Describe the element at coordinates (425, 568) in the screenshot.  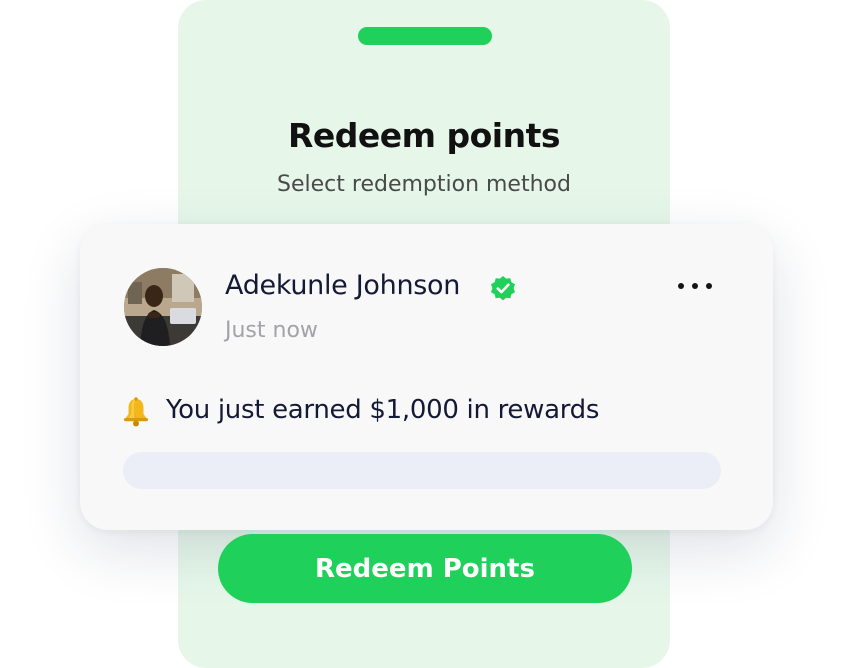
I see `redeem-points-button: Redeem Points` at that location.